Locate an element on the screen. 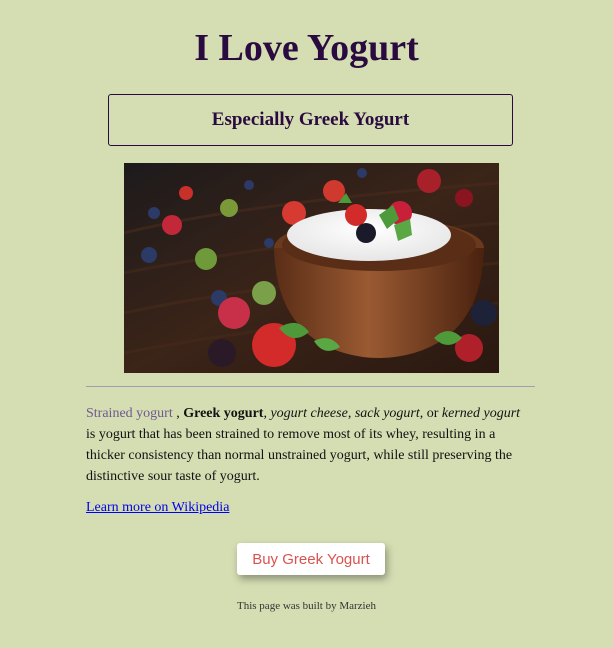  page-title: I Love Yogurt is located at coordinates (306, 48).